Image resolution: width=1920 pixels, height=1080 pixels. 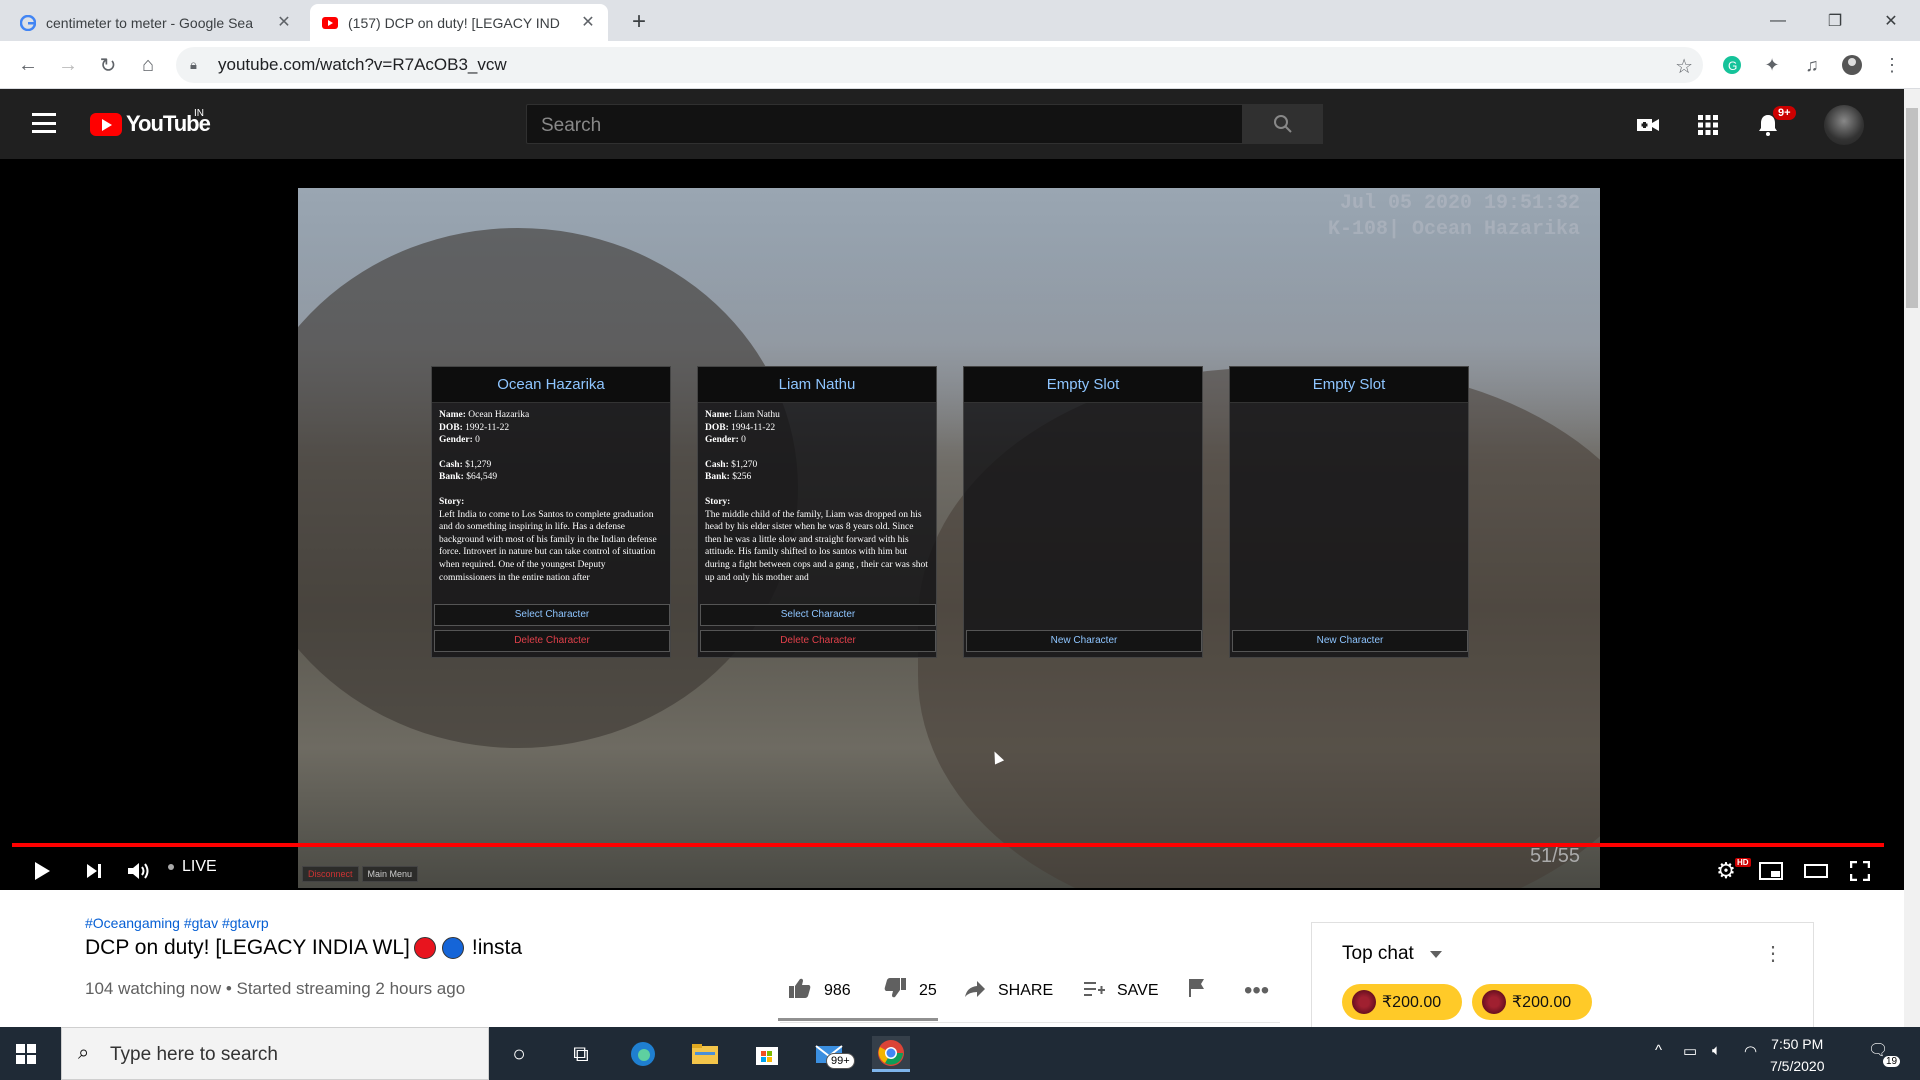 What do you see at coordinates (1690, 1051) in the screenshot?
I see `battery-icon: ▭` at bounding box center [1690, 1051].